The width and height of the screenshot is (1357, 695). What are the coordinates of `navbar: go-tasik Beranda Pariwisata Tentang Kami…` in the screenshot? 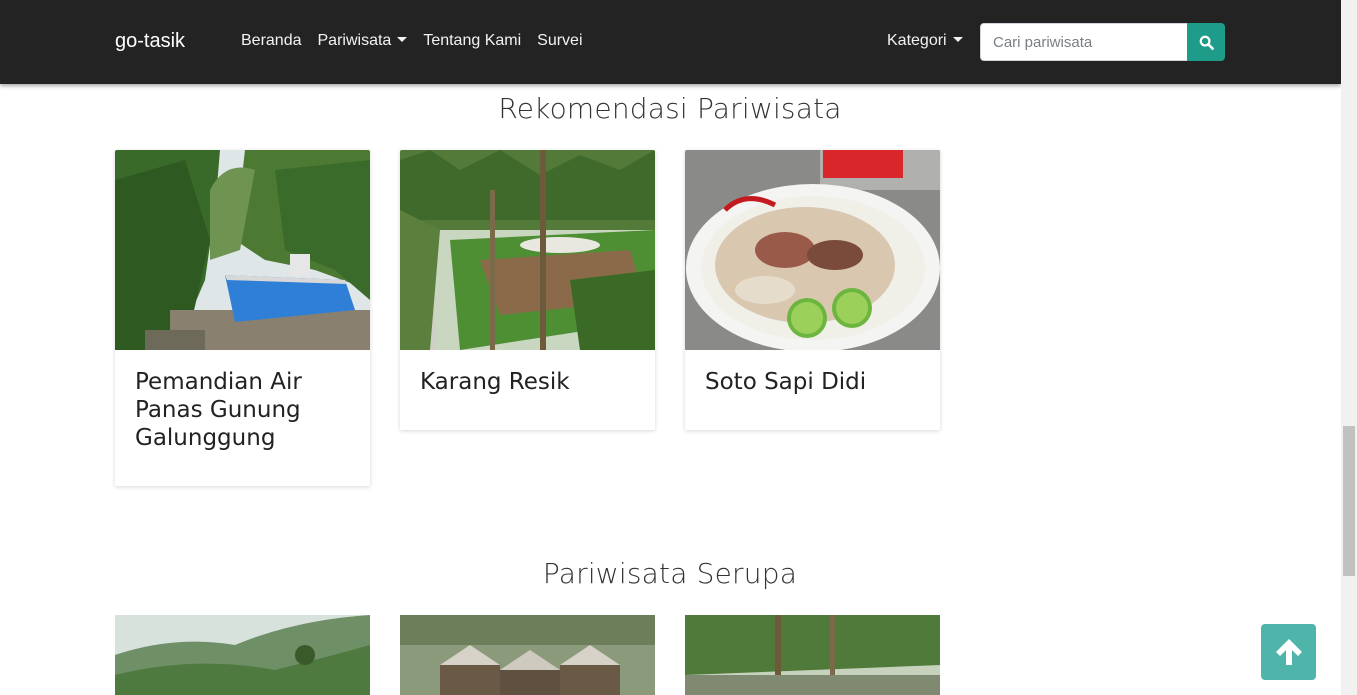 It's located at (670, 42).